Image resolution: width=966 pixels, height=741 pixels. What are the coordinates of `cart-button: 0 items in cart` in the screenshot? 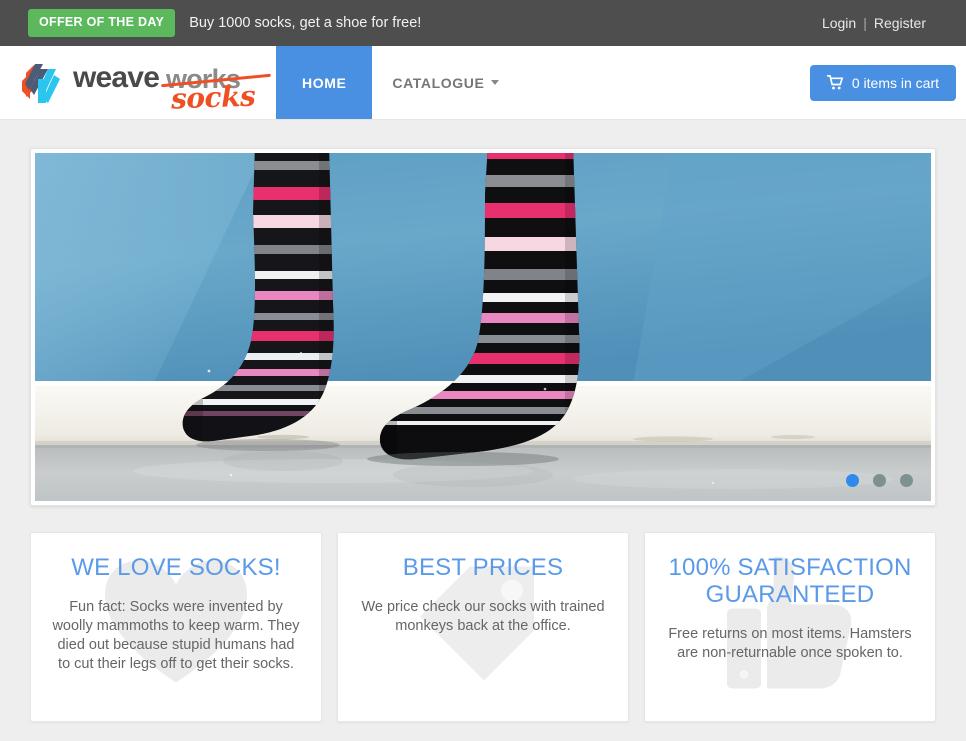 It's located at (882, 82).